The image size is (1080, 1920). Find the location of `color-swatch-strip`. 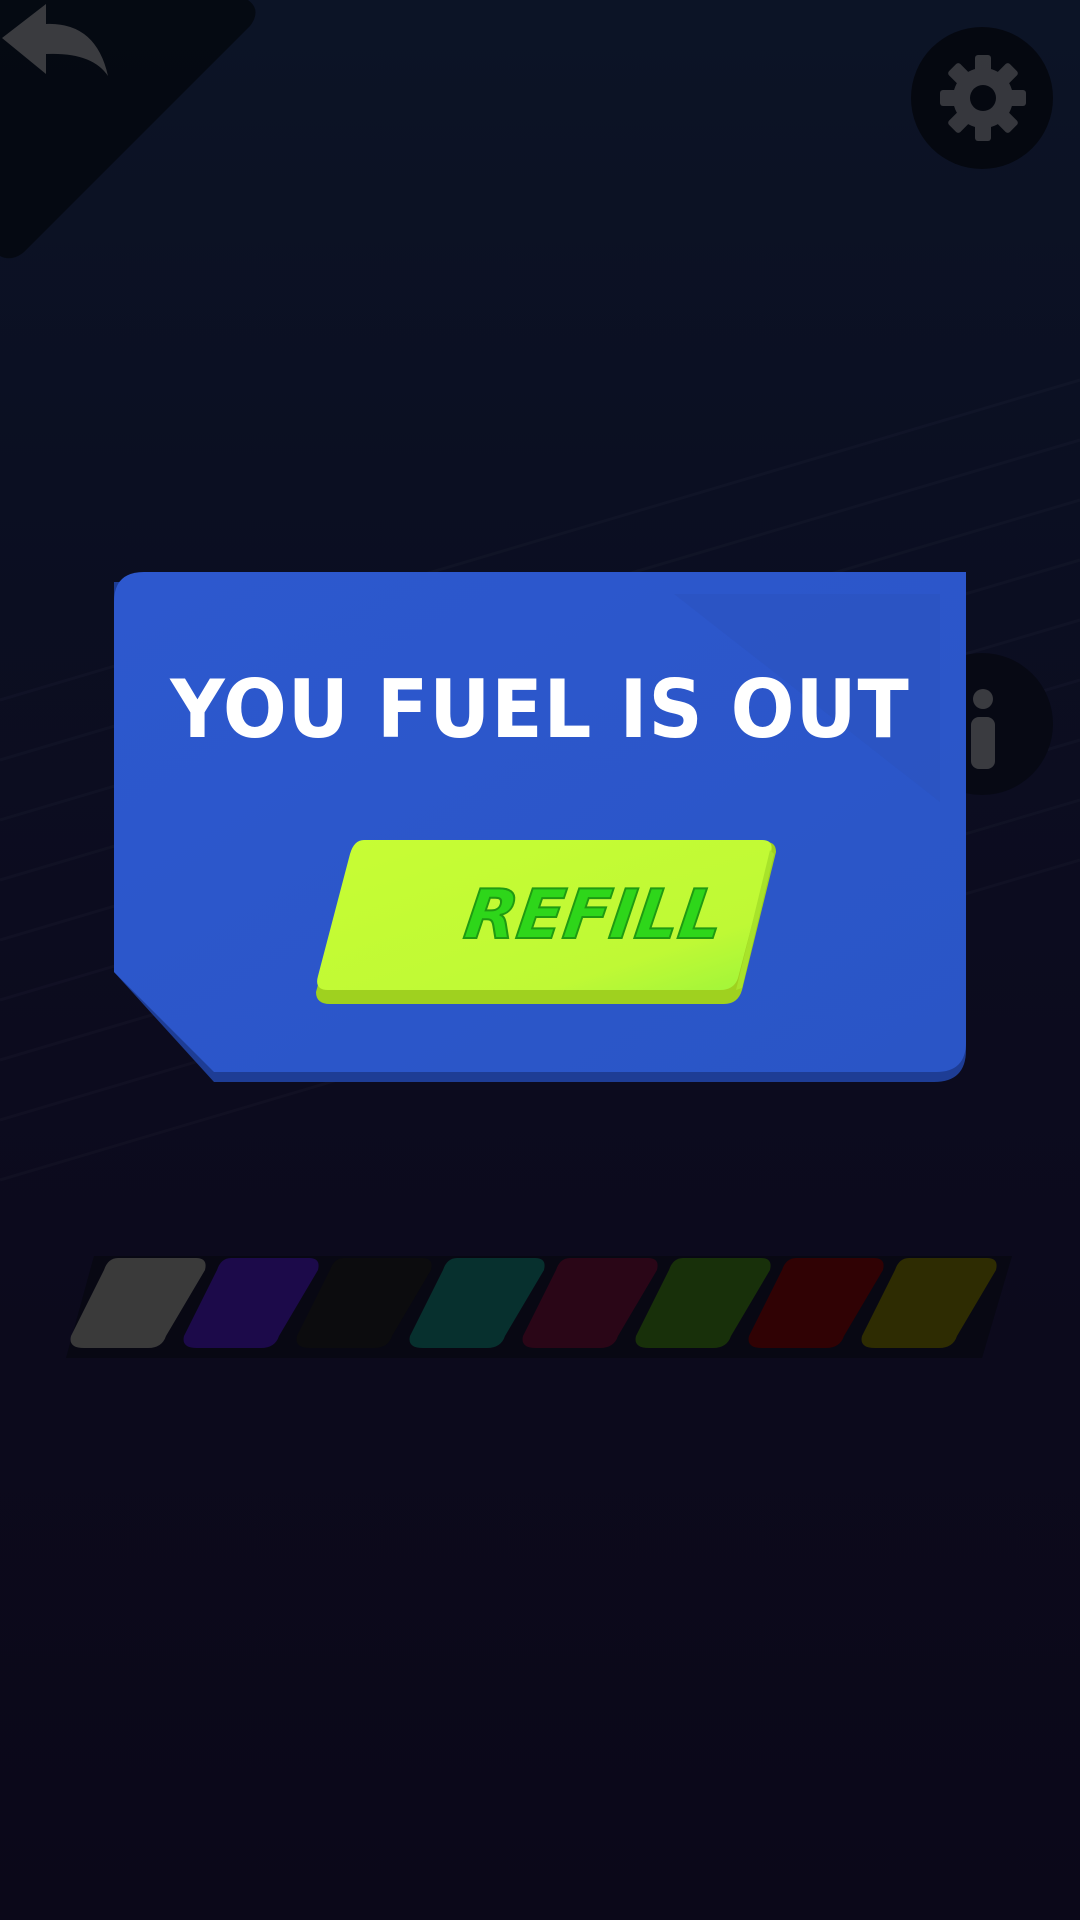

color-swatch-strip is located at coordinates (540, 1305).